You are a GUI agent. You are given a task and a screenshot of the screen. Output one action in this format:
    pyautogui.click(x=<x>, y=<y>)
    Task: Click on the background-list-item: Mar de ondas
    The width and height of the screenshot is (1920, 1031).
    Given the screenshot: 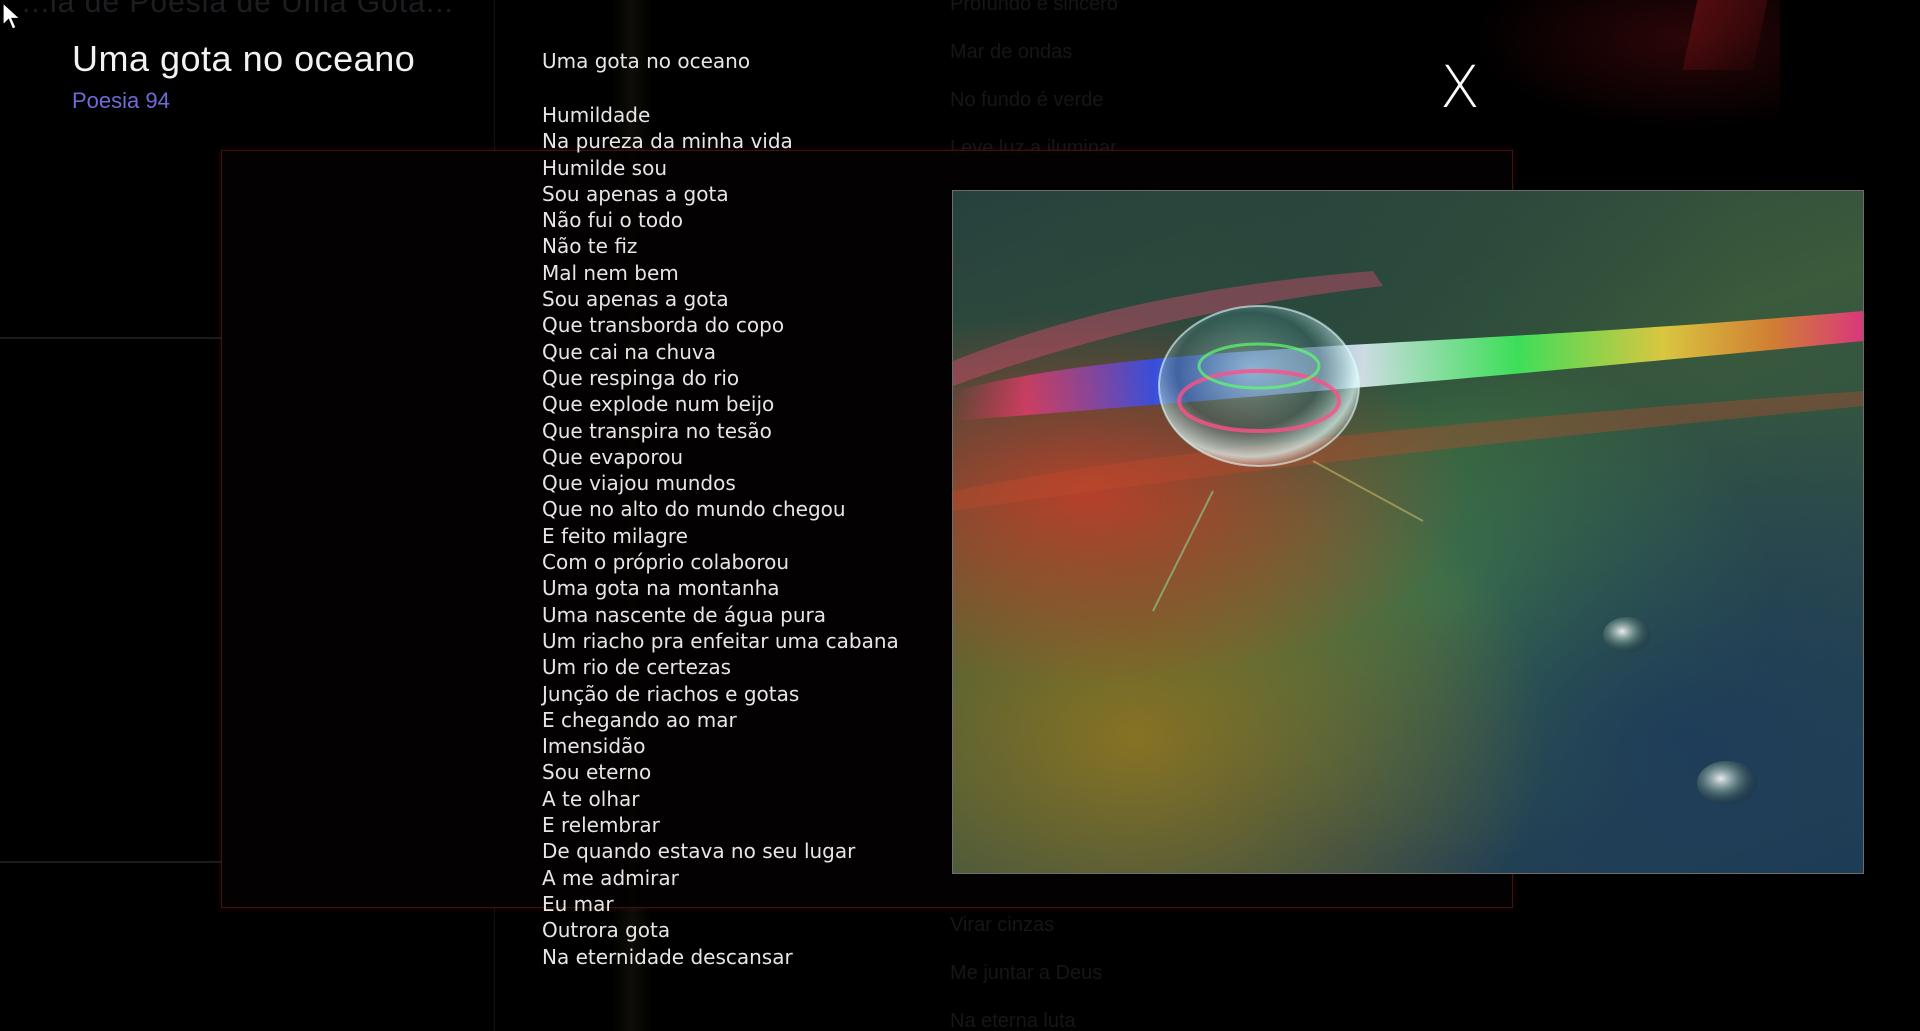 What is the action you would take?
    pyautogui.click(x=1034, y=52)
    